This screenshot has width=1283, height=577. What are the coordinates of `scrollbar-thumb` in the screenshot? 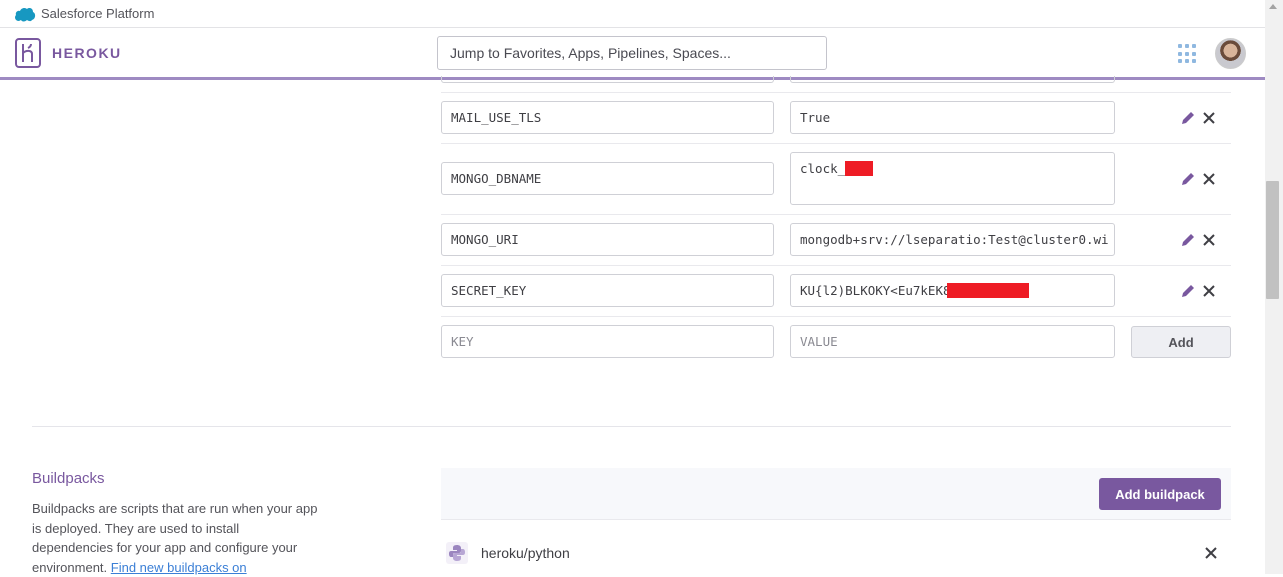 It's located at (1272, 240).